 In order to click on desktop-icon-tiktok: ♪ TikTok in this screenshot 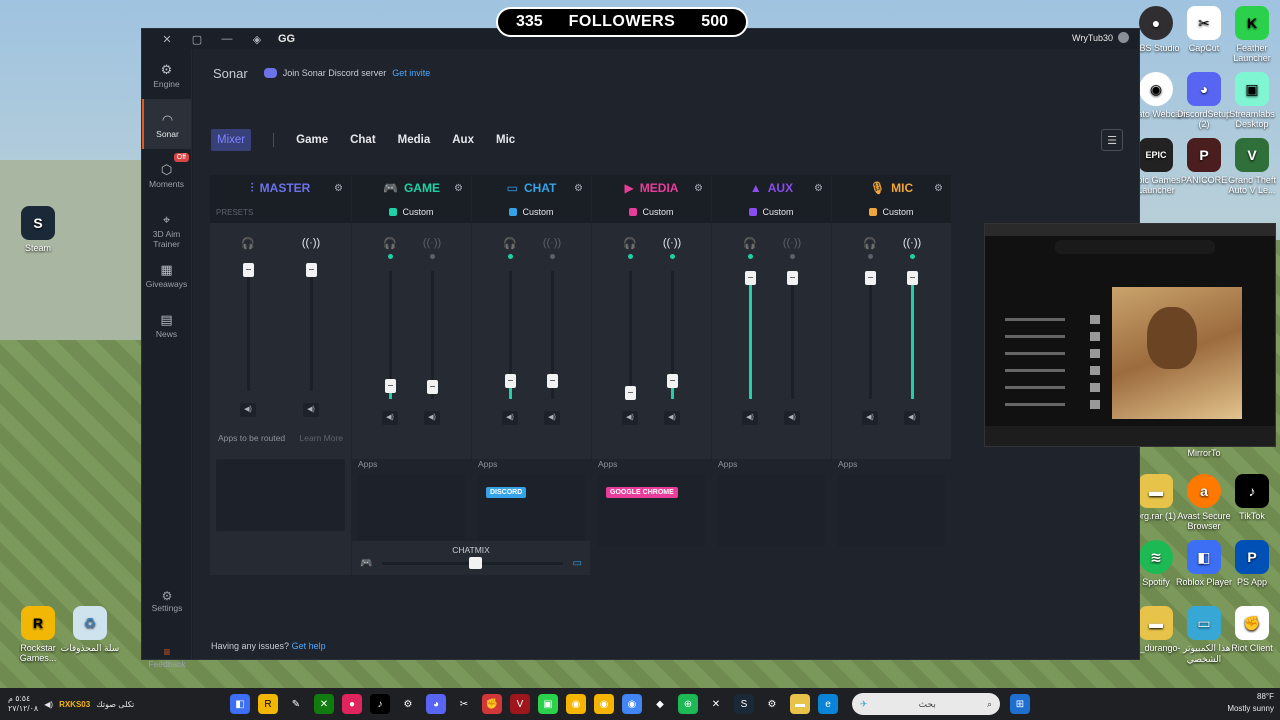, I will do `click(1250, 497)`.